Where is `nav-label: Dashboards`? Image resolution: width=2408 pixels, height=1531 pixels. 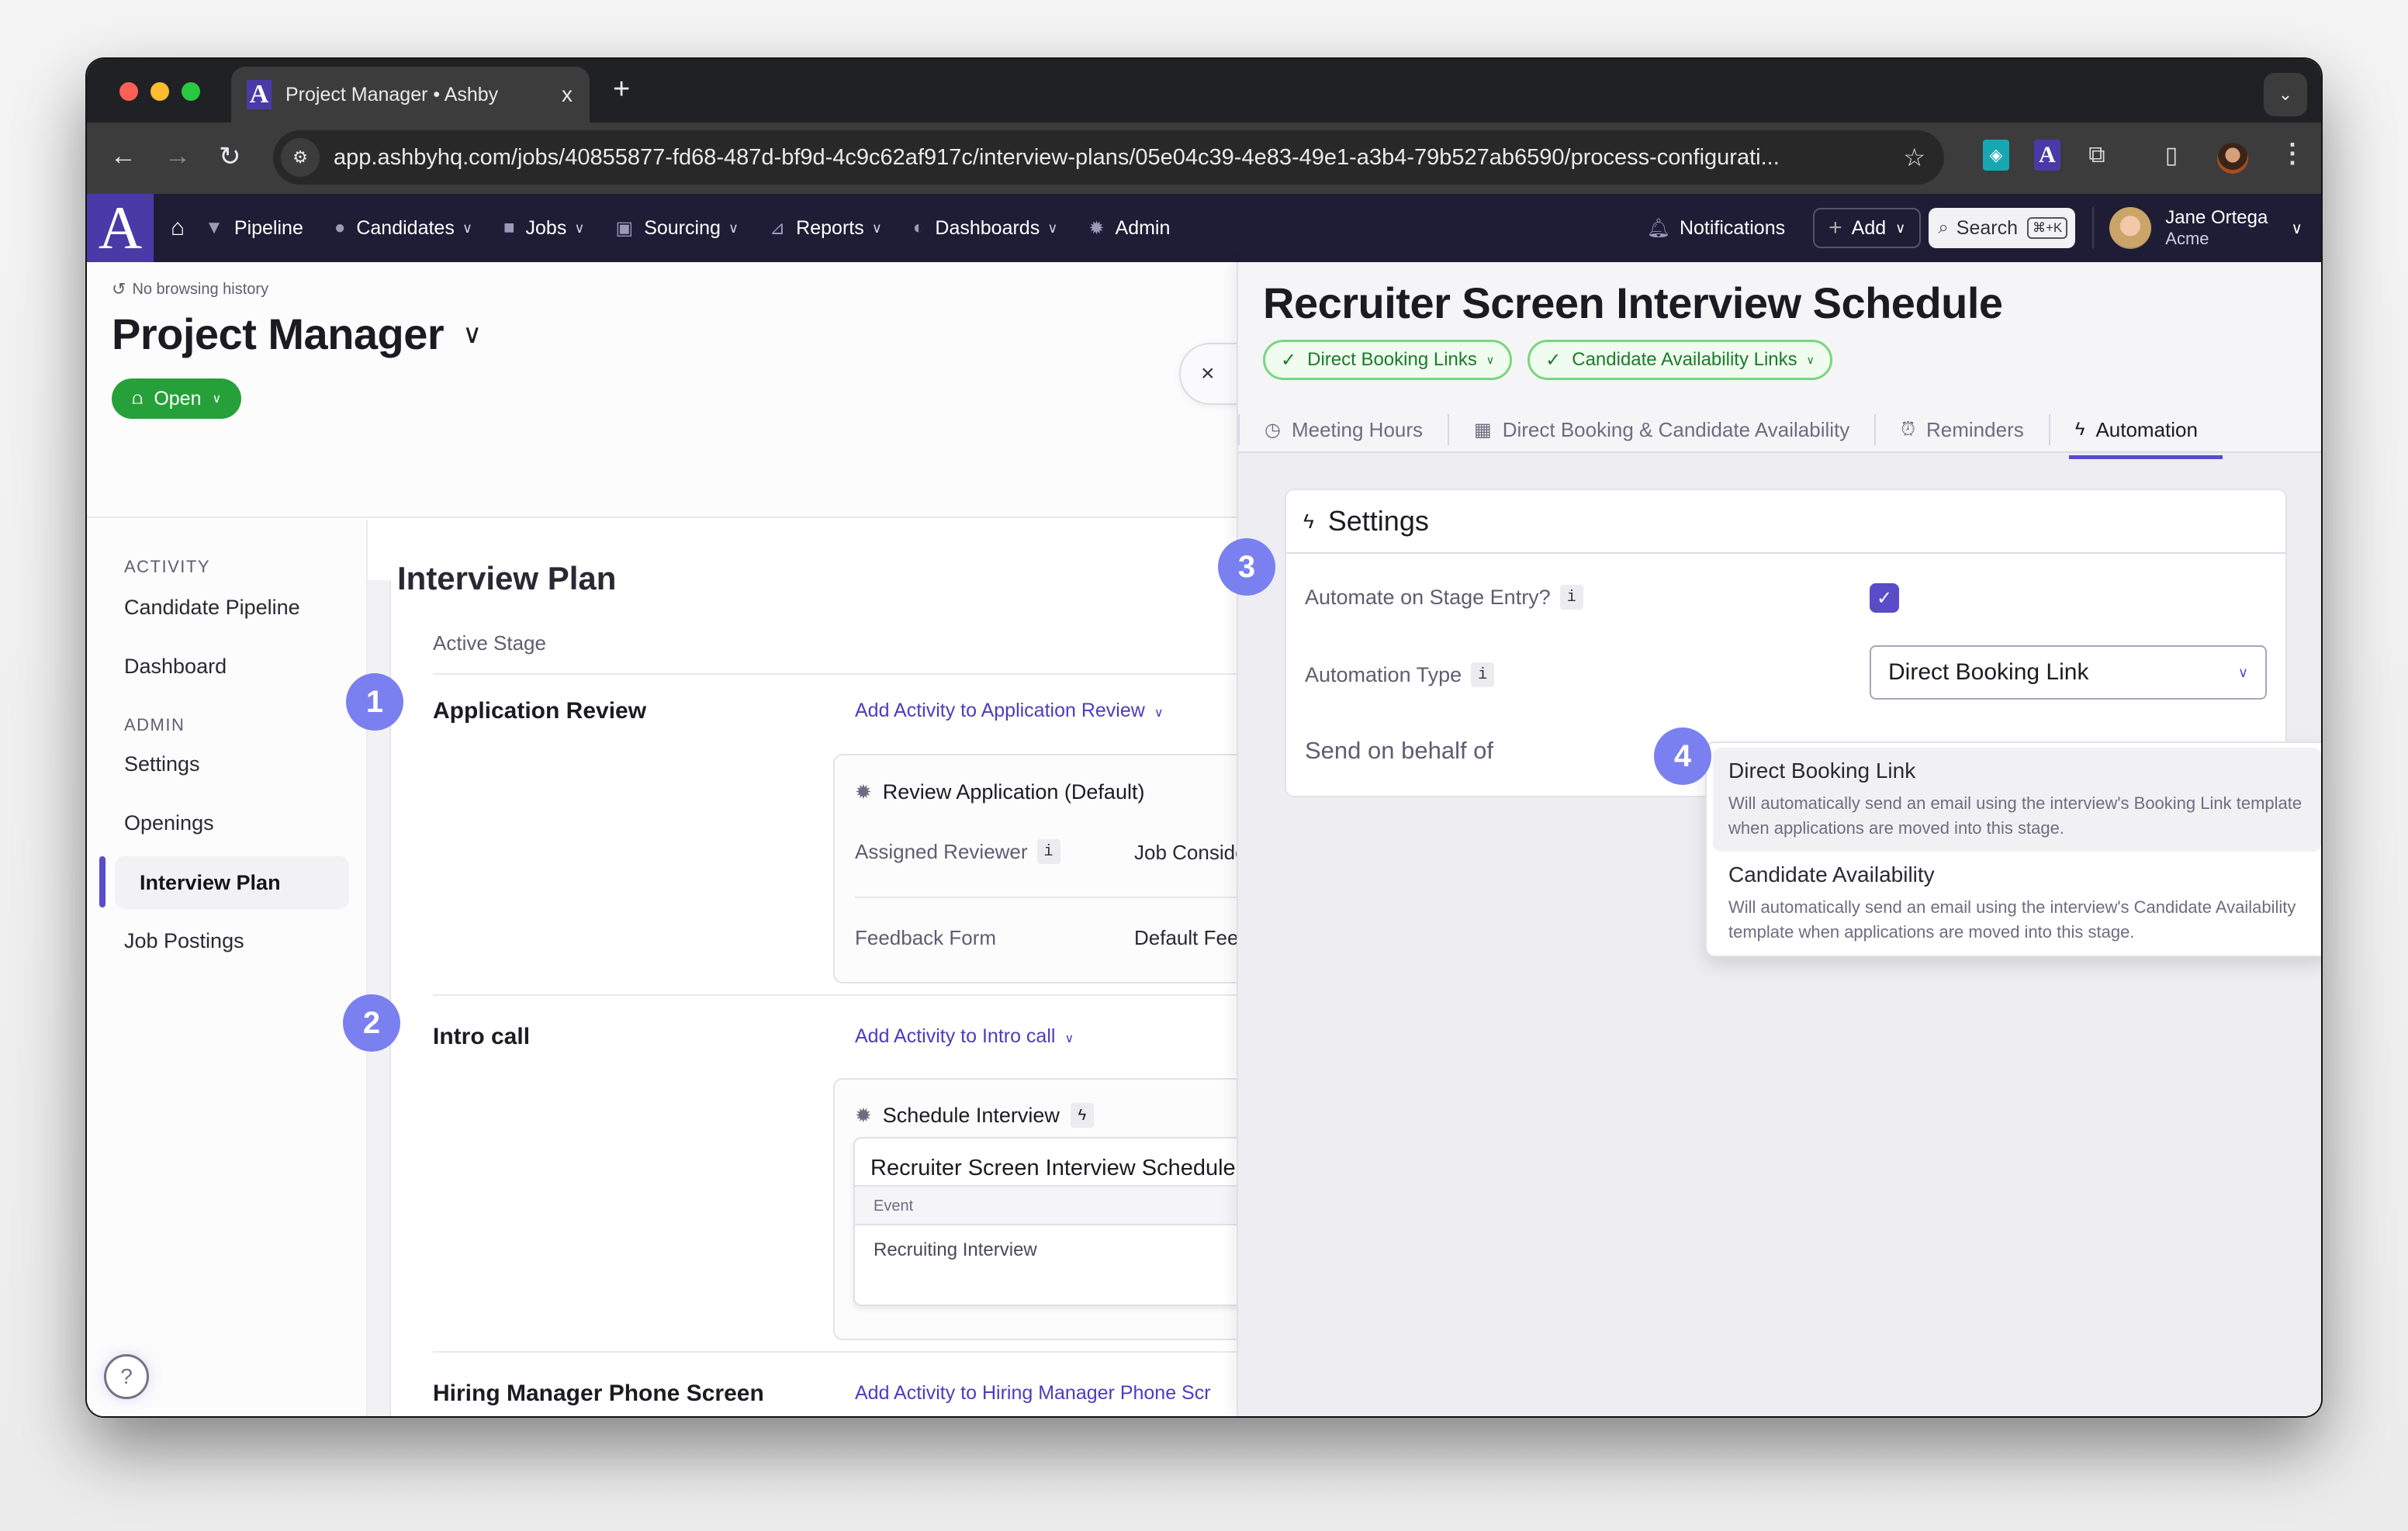 nav-label: Dashboards is located at coordinates (987, 227).